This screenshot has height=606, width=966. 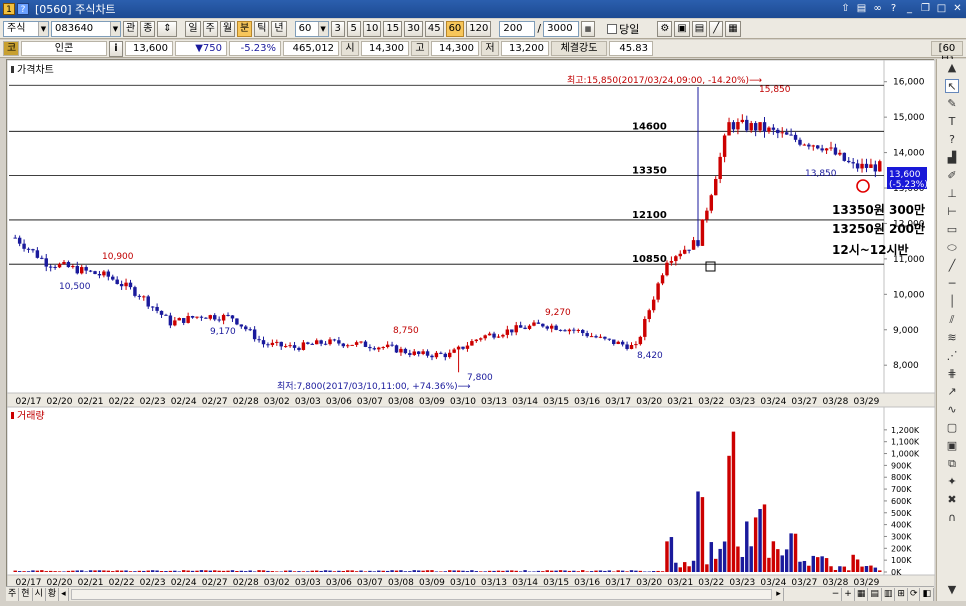 I want to click on vline-icon: │, so click(x=952, y=302).